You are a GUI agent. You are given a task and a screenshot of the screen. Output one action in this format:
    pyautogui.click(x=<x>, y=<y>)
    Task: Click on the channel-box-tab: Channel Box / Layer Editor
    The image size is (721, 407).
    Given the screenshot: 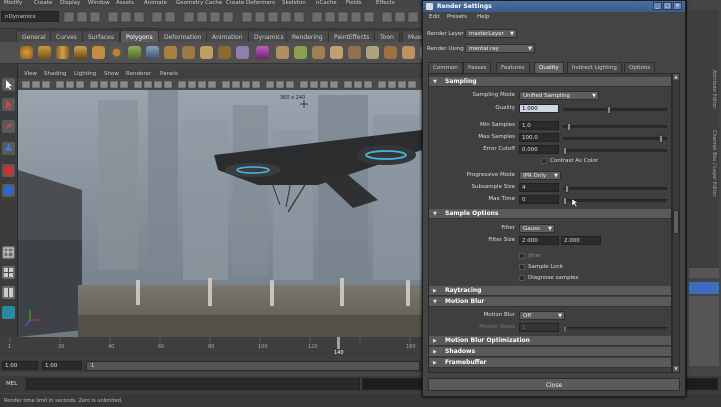 What is the action you would take?
    pyautogui.click(x=712, y=170)
    